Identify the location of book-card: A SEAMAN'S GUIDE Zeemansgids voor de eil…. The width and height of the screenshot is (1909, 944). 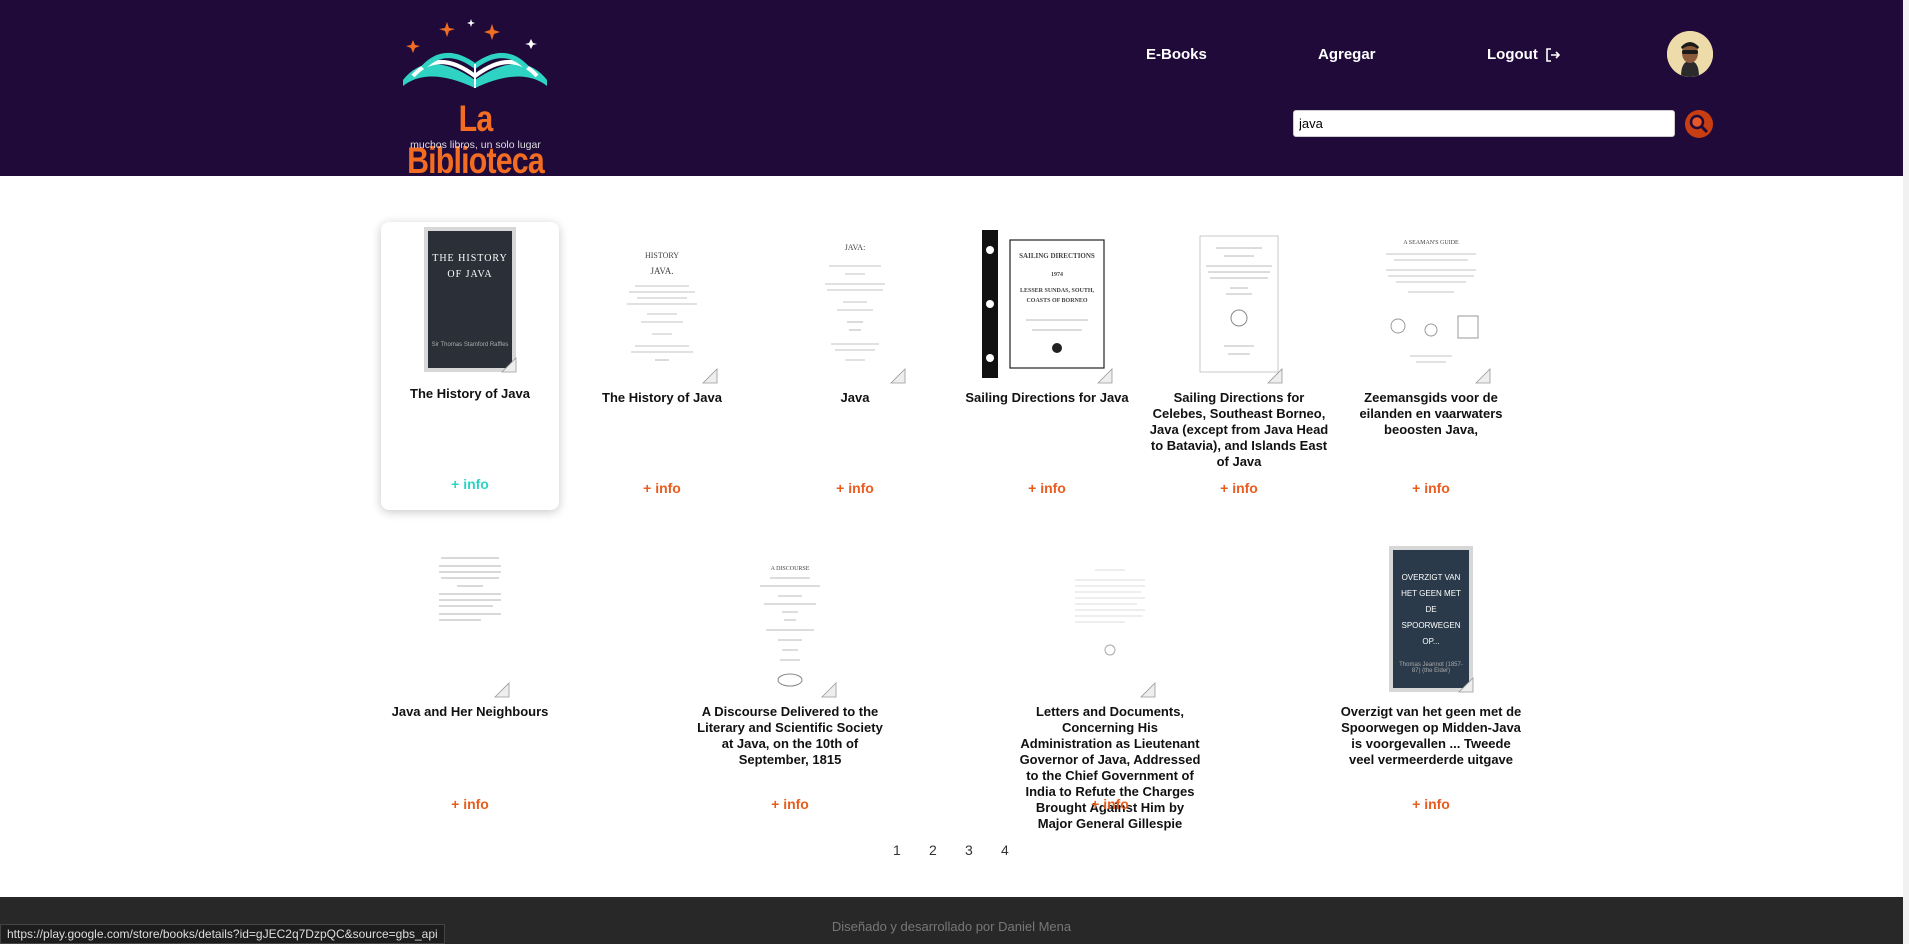
(1431, 367).